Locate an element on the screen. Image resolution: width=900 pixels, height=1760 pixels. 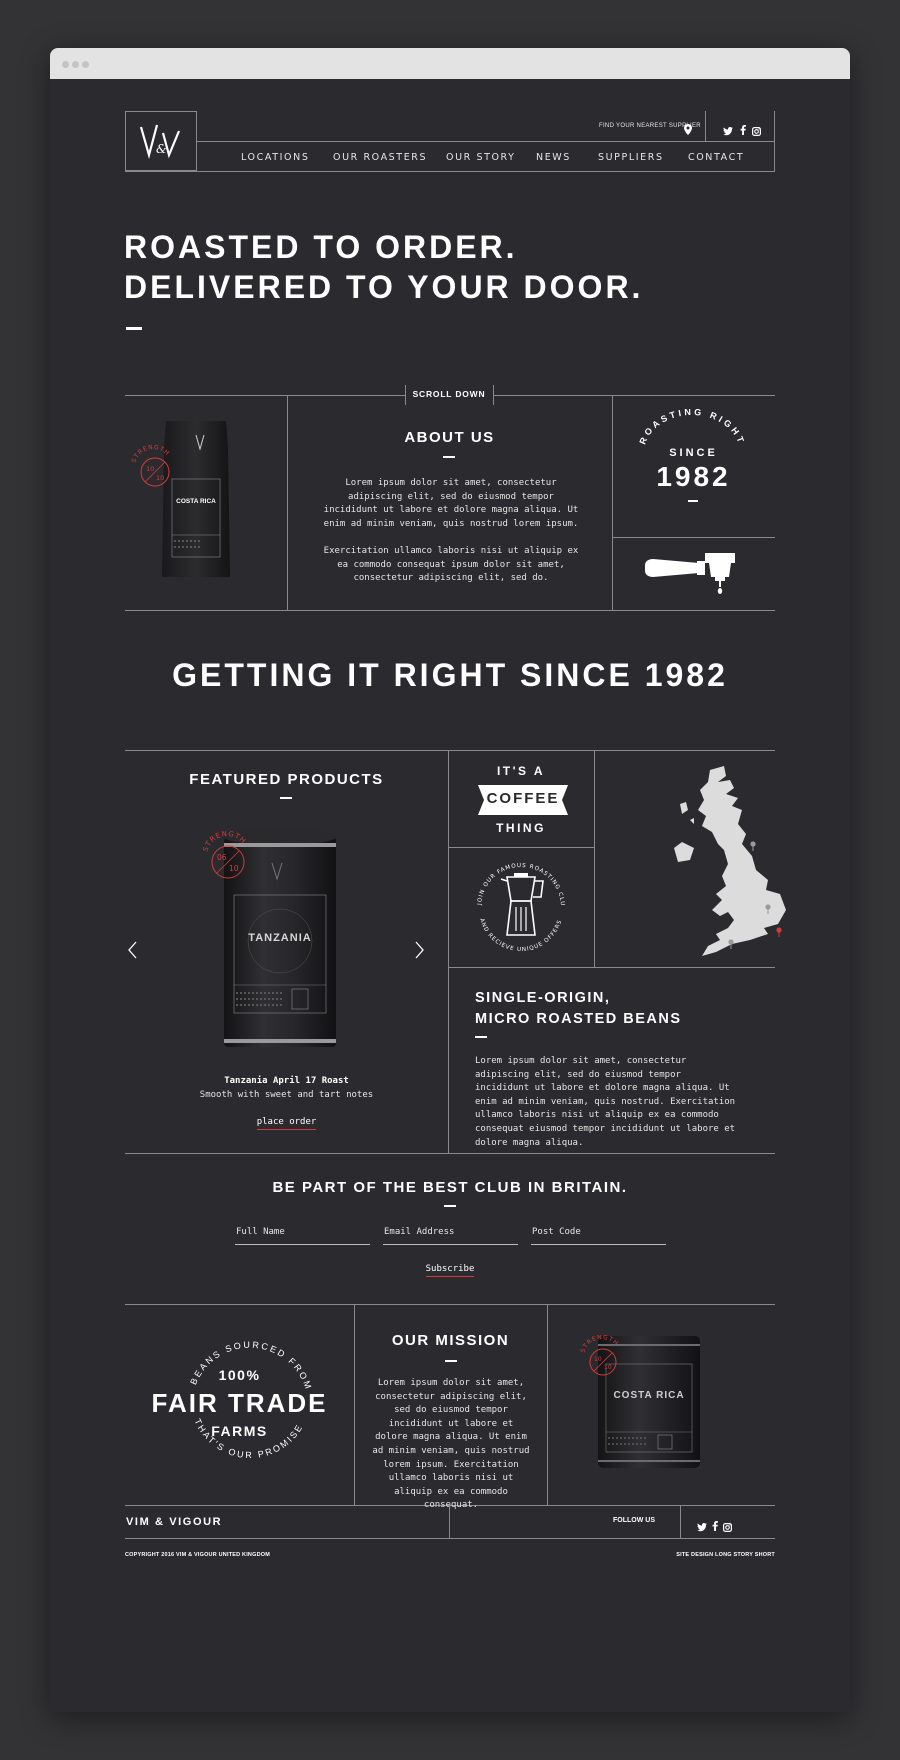
nav-suppliers: SUPPLIERS is located at coordinates (631, 157).